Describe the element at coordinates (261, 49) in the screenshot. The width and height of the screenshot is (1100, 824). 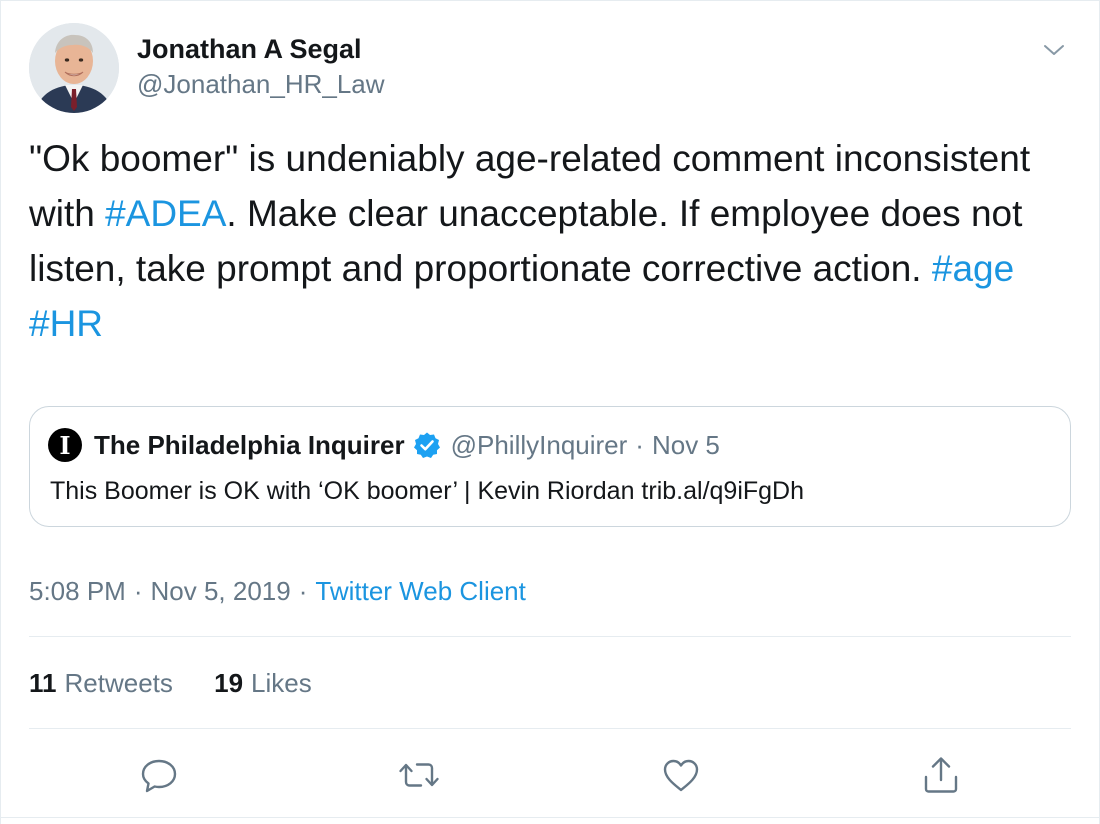
I see `author-display-name: Jonathan A Segal` at that location.